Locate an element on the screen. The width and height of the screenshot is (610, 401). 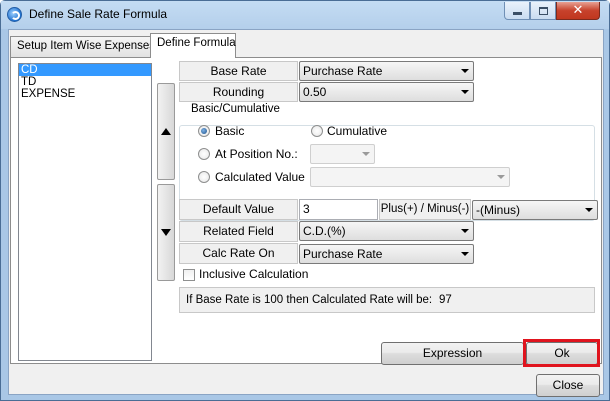
expression-button: Expression is located at coordinates (452, 353).